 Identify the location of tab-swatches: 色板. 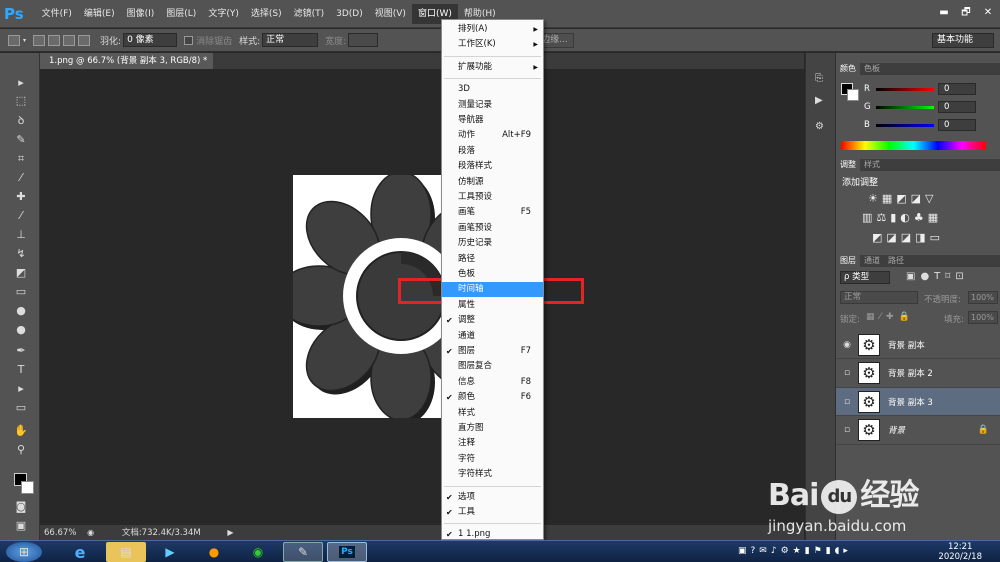
(872, 69).